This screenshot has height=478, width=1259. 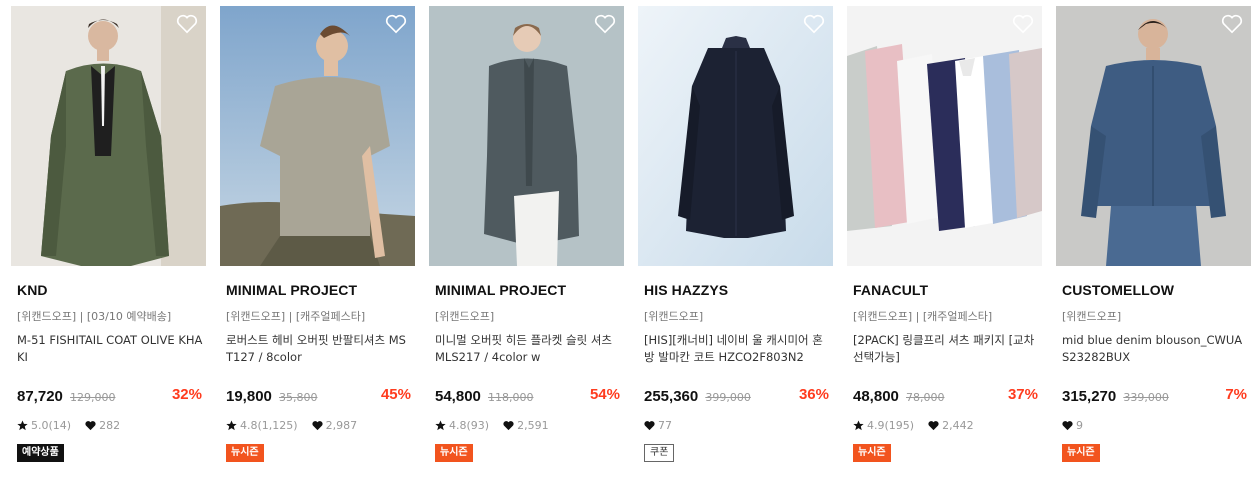 I want to click on rating-group: 4.9(195), so click(x=883, y=425).